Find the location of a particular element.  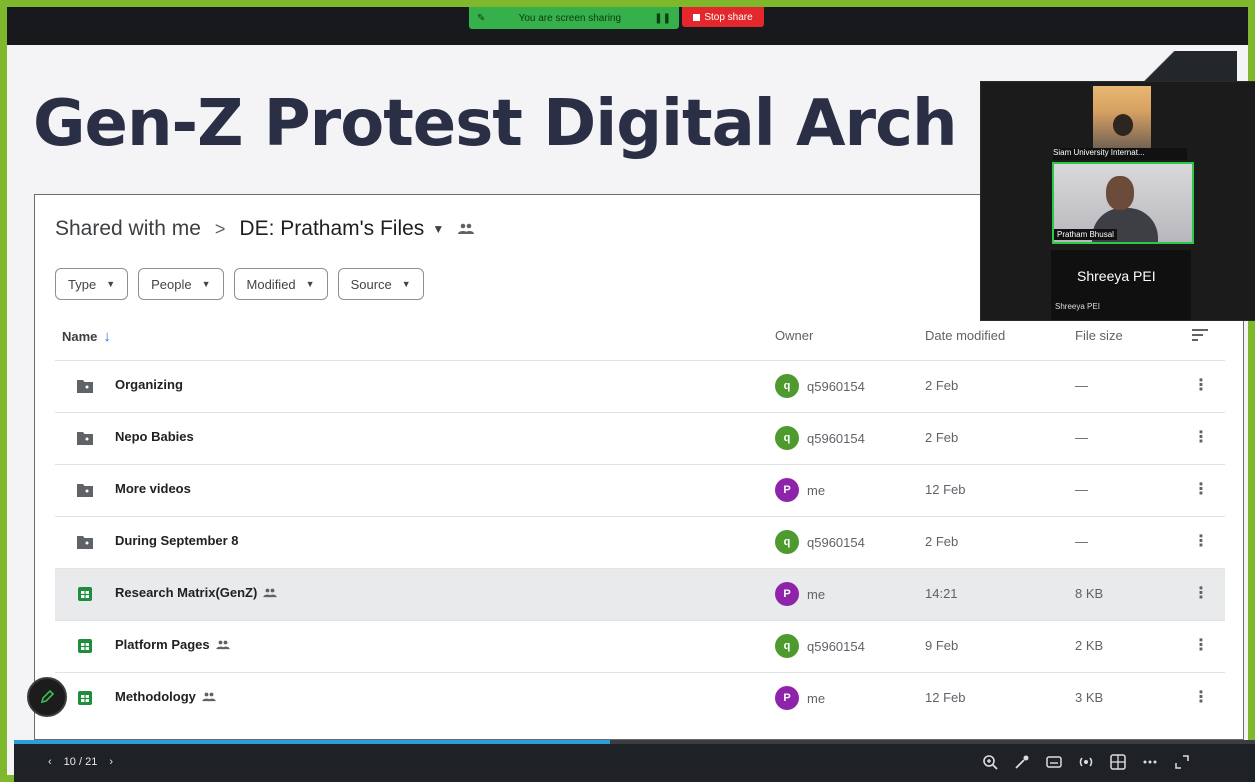

breadcrumb: Shared with me > DE: Pratham's Files ▼ is located at coordinates (265, 229).